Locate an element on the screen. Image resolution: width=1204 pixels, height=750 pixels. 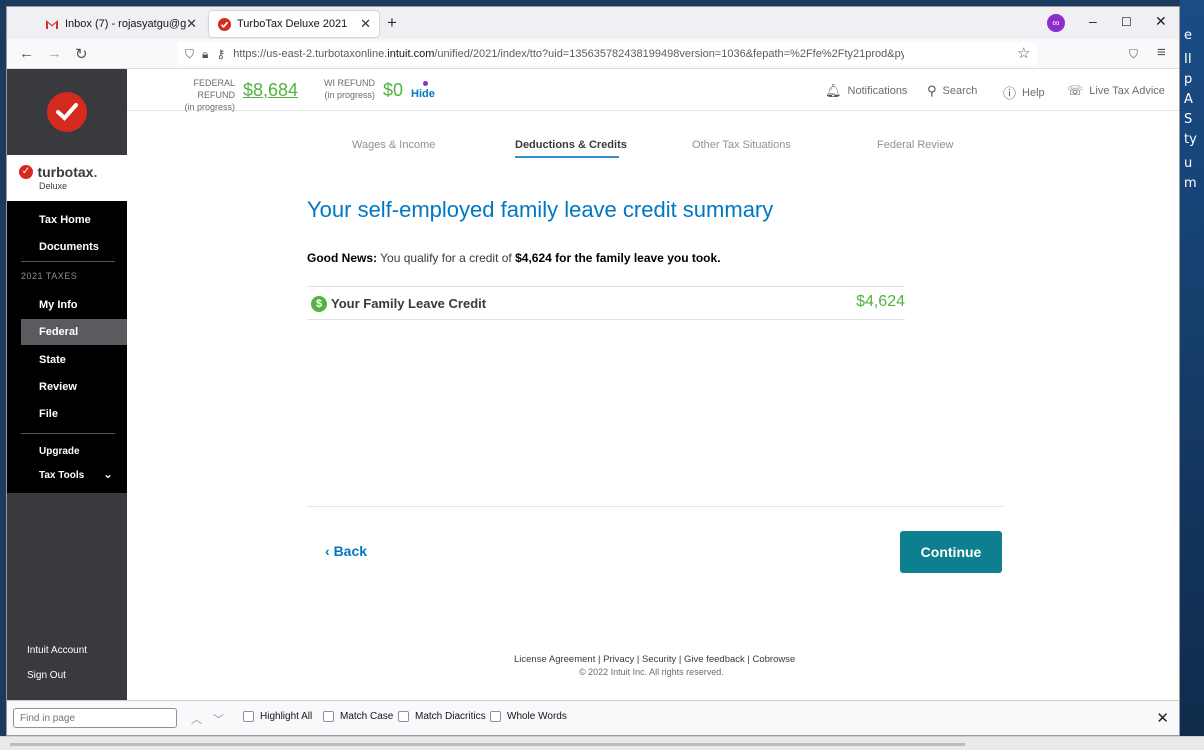
brand-block: ✓ turbotax. Deluxe is located at coordinates (67, 178).